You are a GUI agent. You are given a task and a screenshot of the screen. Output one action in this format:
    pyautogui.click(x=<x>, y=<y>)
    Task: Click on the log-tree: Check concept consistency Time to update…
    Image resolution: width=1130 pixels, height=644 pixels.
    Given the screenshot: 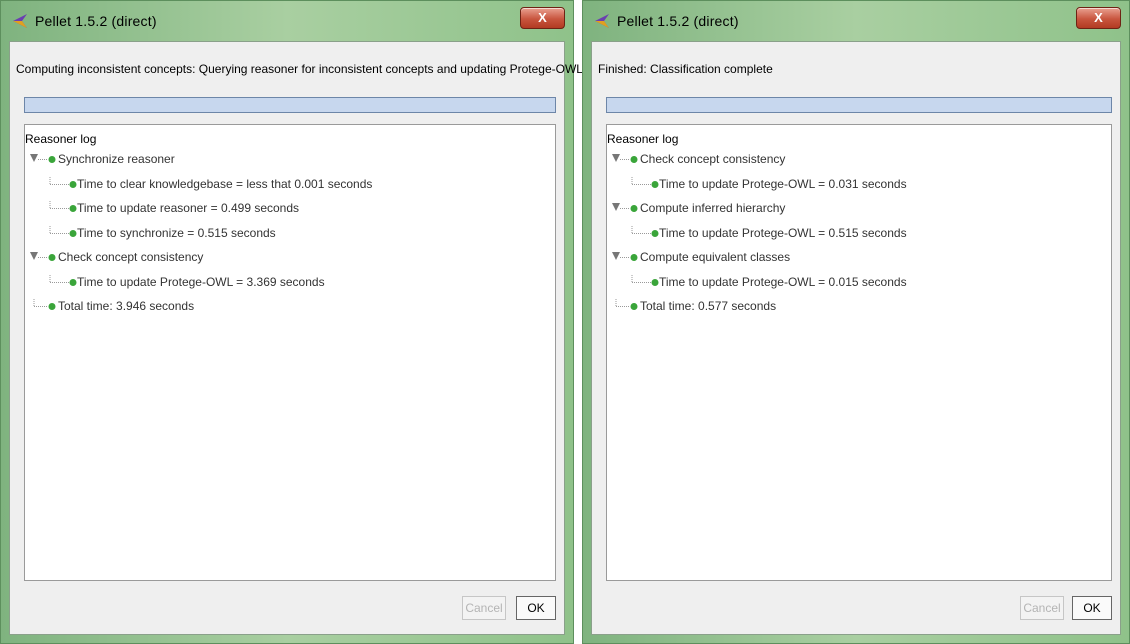 What is the action you would take?
    pyautogui.click(x=859, y=233)
    